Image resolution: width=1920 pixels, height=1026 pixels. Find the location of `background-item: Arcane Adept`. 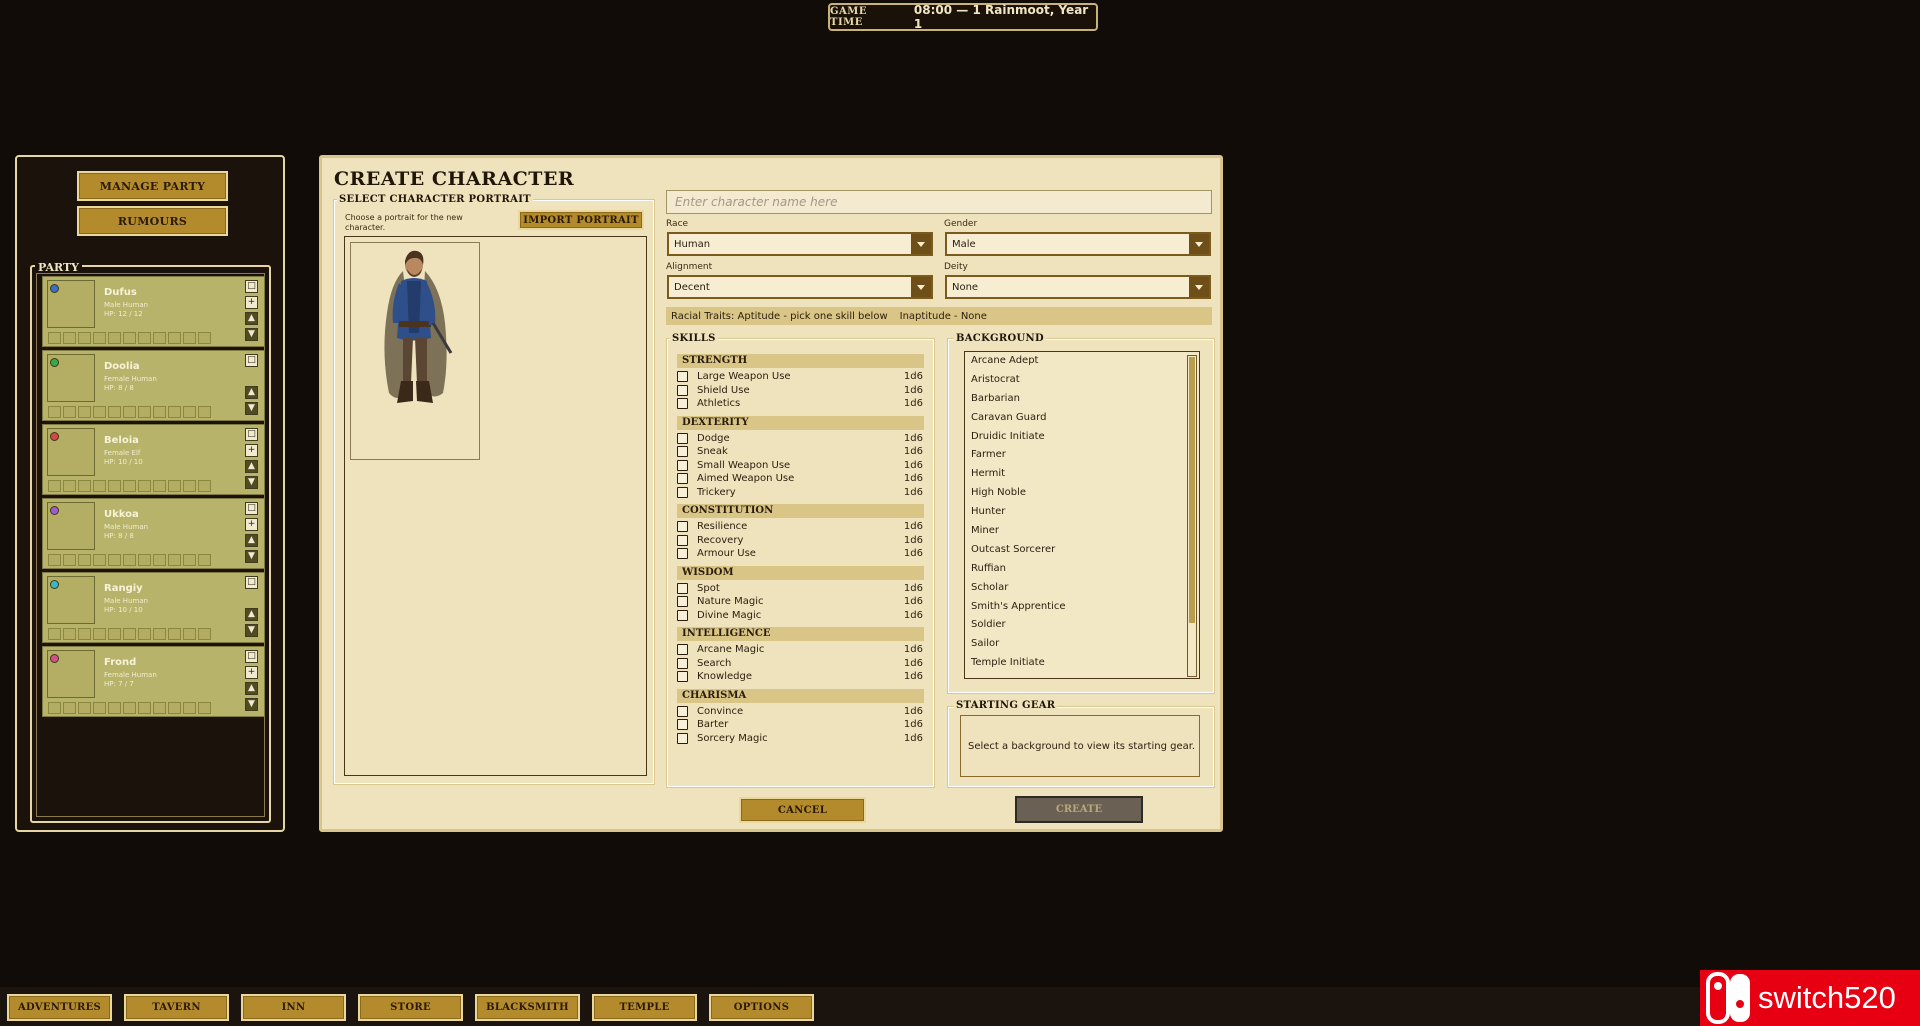

background-item: Arcane Adept is located at coordinates (1082, 361).